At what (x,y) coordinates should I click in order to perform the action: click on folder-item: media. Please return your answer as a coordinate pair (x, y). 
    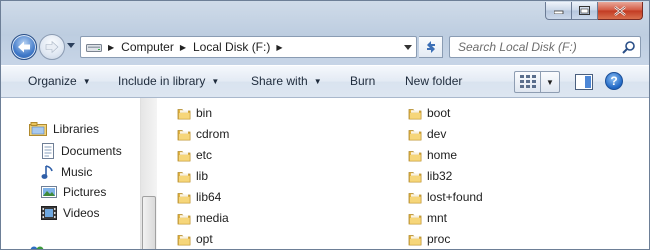
    Looking at the image, I should click on (203, 218).